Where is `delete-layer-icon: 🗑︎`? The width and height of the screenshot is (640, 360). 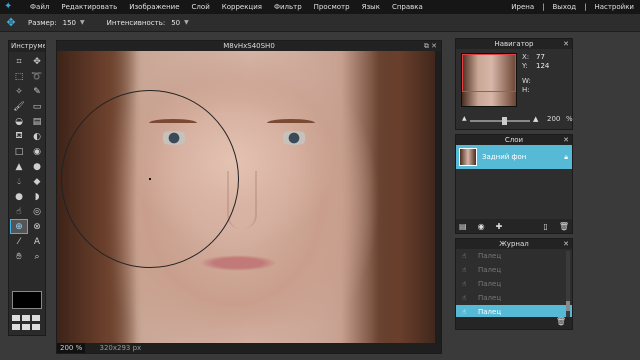
delete-layer-icon: 🗑︎ is located at coordinates (564, 226).